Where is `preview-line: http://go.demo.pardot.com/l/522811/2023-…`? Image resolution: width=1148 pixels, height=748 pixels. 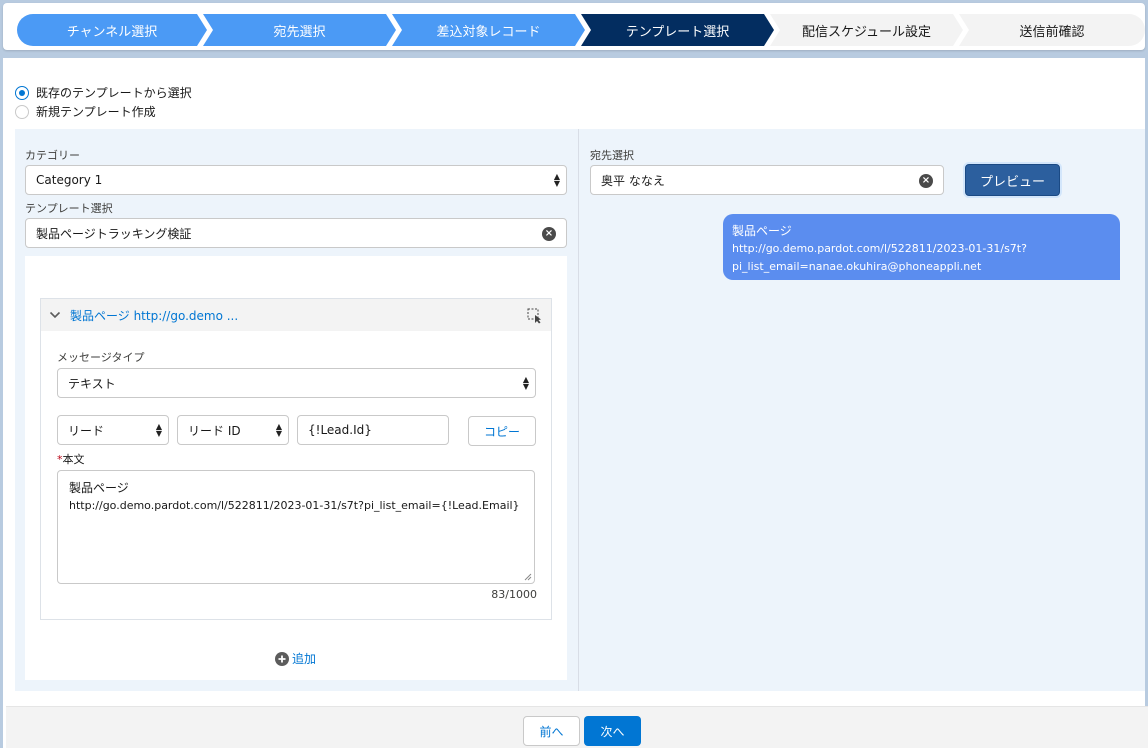
preview-line: http://go.demo.pardot.com/l/522811/2023-… is located at coordinates (879, 248).